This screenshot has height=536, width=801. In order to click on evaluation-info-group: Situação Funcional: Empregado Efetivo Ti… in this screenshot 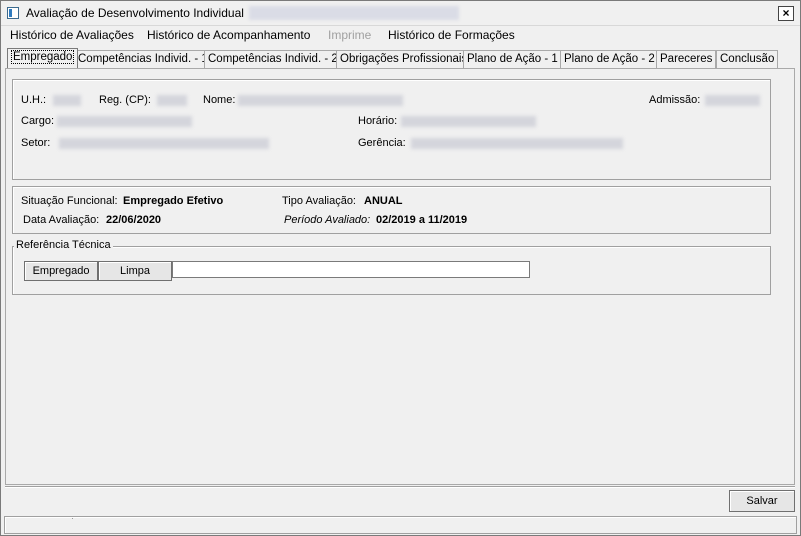, I will do `click(391, 210)`.